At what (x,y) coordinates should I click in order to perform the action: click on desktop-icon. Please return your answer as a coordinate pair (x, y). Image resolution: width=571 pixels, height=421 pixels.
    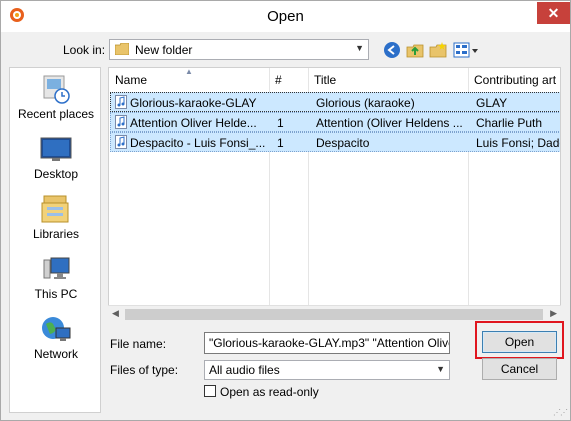
    Looking at the image, I should click on (56, 149).